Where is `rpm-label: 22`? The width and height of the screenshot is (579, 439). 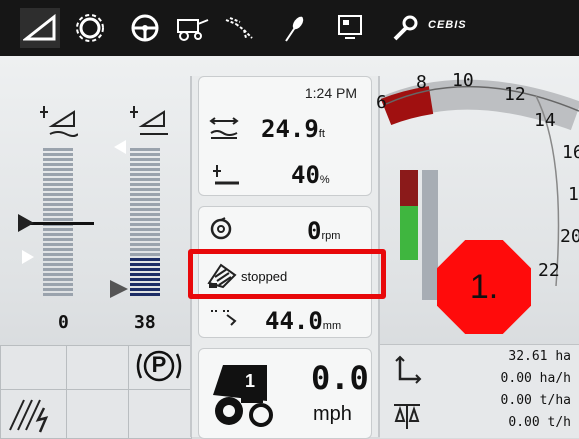
rpm-label: 22 is located at coordinates (549, 270).